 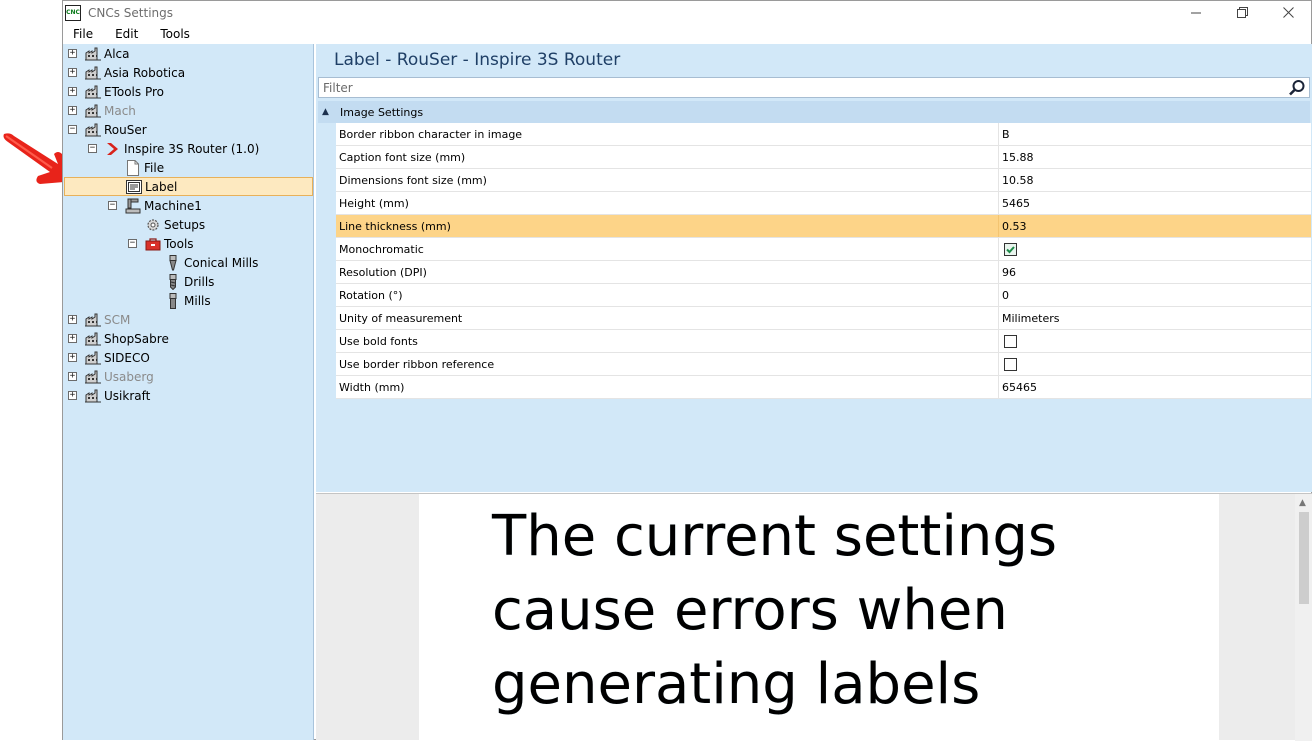 What do you see at coordinates (113, 149) in the screenshot?
I see `red-chevron-icon` at bounding box center [113, 149].